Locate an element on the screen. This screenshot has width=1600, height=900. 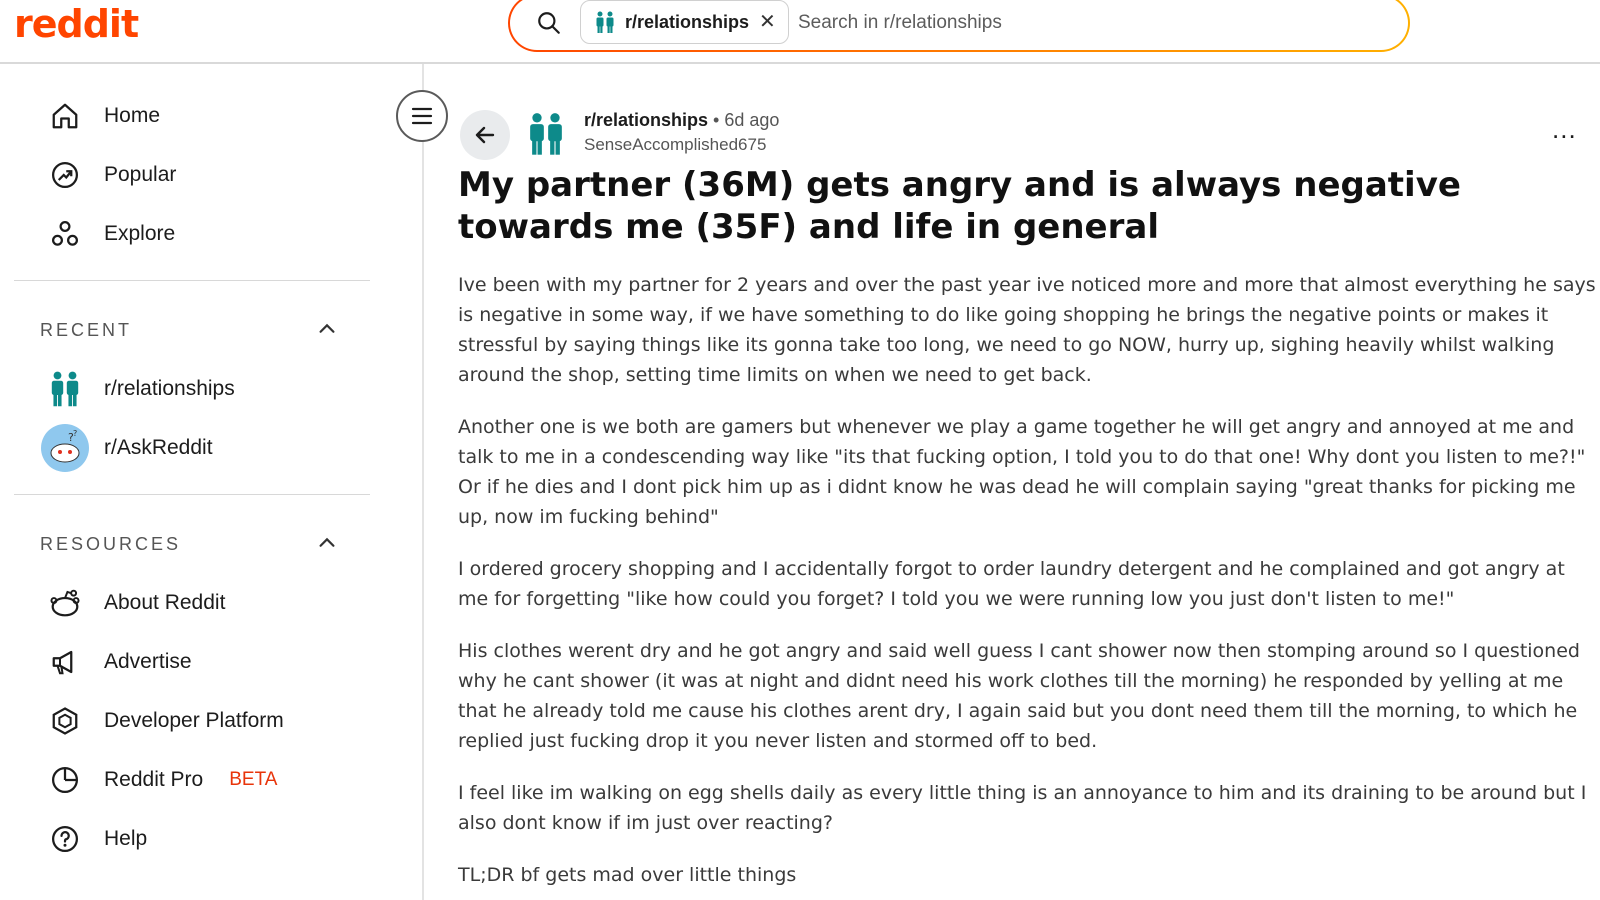
resources-section-title: RESOURCES is located at coordinates (110, 544).